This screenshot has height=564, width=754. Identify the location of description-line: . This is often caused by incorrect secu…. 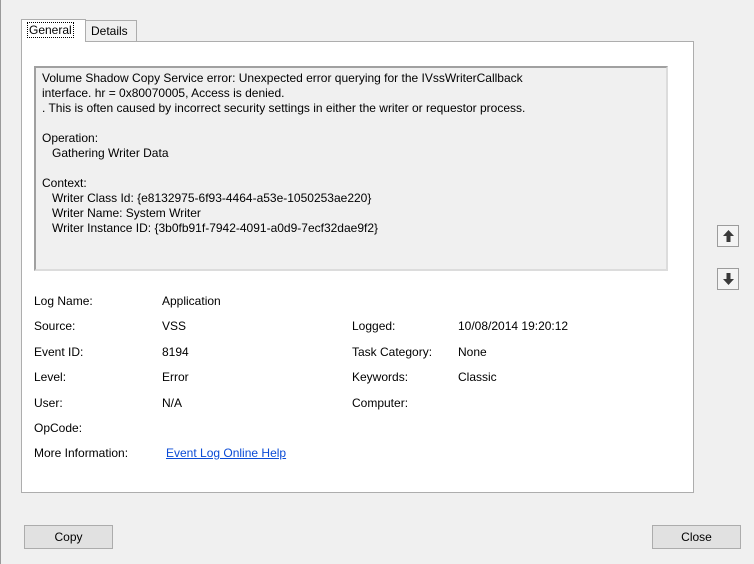
(284, 108).